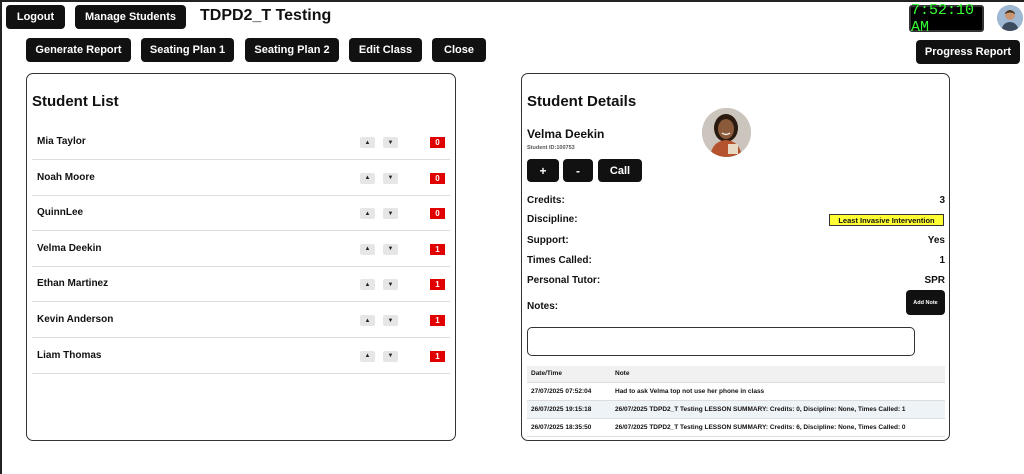 This screenshot has height=474, width=1024. I want to click on student-list-title: Student List, so click(75, 101).